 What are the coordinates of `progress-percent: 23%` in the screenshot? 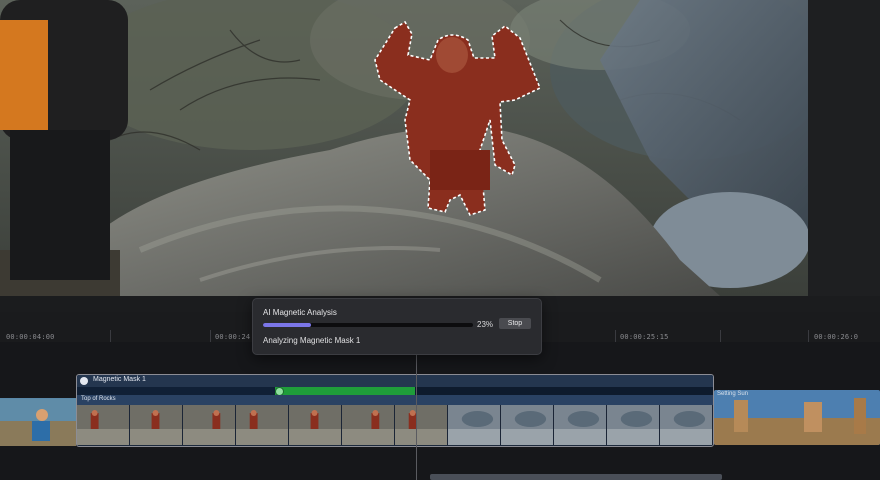 It's located at (485, 324).